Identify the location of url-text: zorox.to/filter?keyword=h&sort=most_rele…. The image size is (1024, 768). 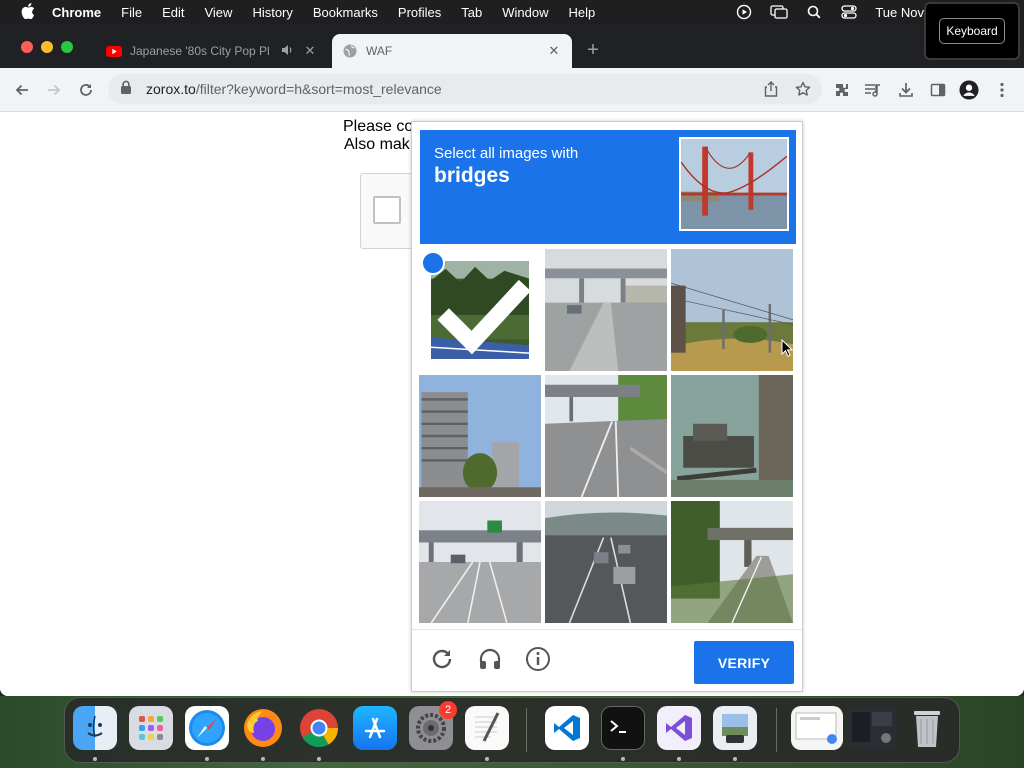
(294, 89).